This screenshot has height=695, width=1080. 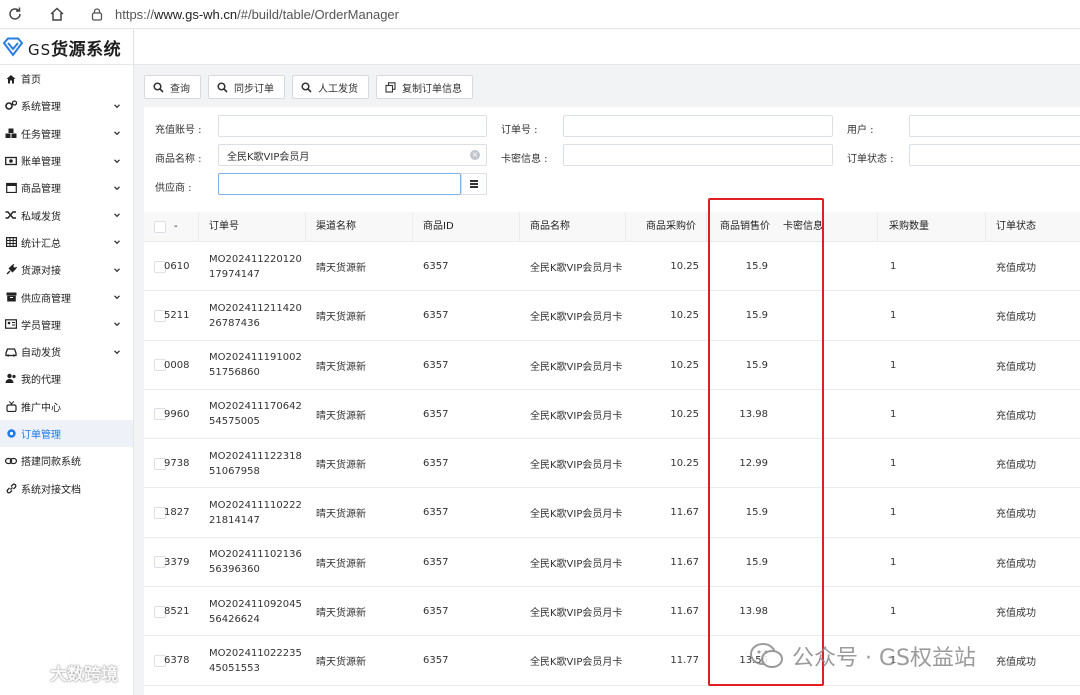 I want to click on sidebar-item-1: 系统管理, so click(x=66, y=105).